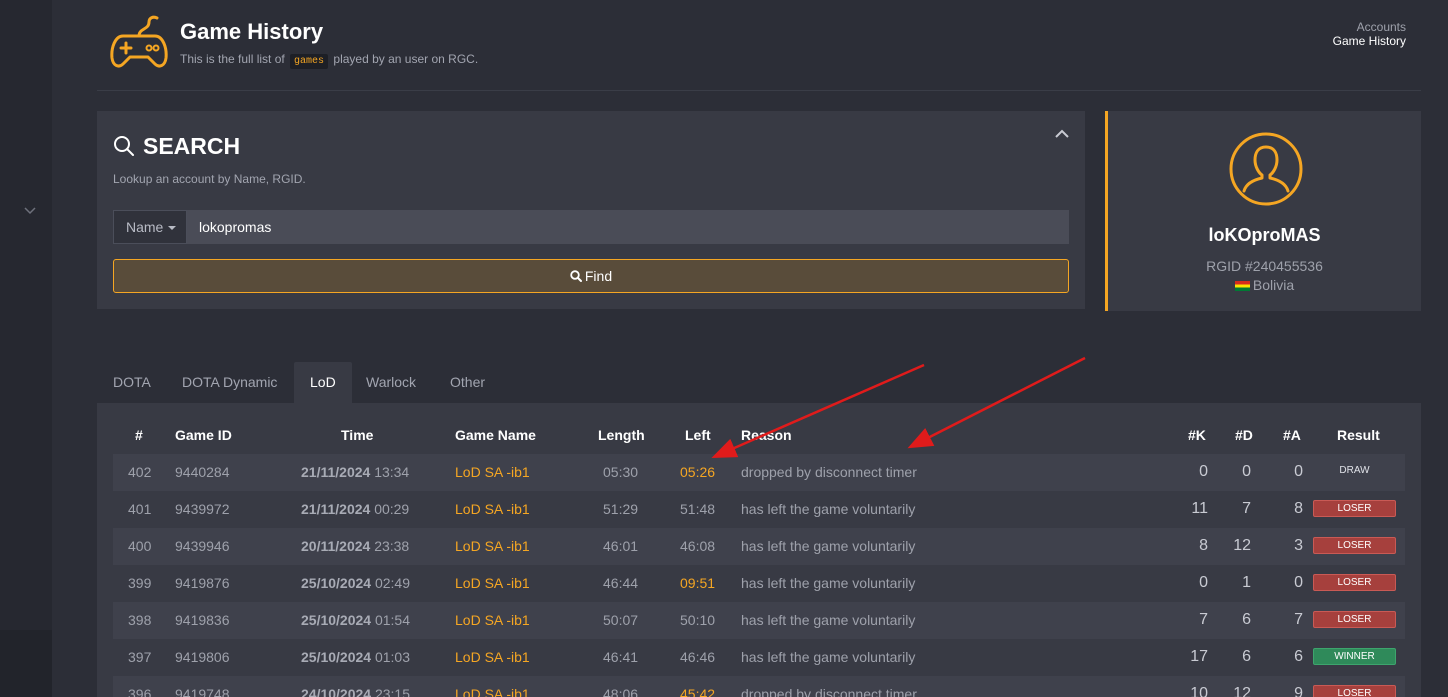 Image resolution: width=1448 pixels, height=697 pixels. I want to click on tab-dota-dynamic: DOTA Dynamic, so click(229, 382).